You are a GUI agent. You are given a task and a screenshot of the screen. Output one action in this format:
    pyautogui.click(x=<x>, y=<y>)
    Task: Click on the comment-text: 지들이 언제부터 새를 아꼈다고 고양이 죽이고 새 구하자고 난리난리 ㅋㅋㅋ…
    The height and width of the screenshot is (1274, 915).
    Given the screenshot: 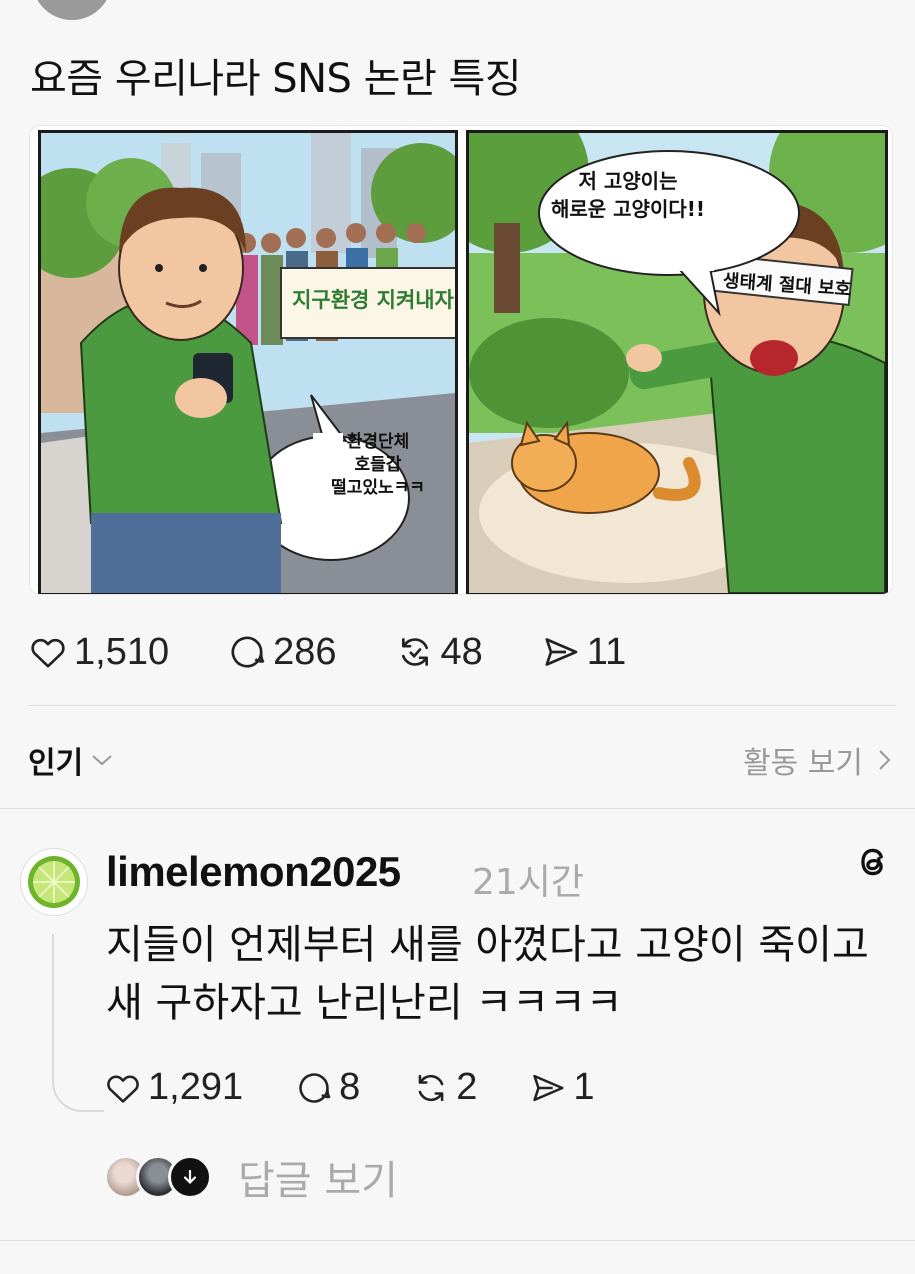 What is the action you would take?
    pyautogui.click(x=487, y=974)
    